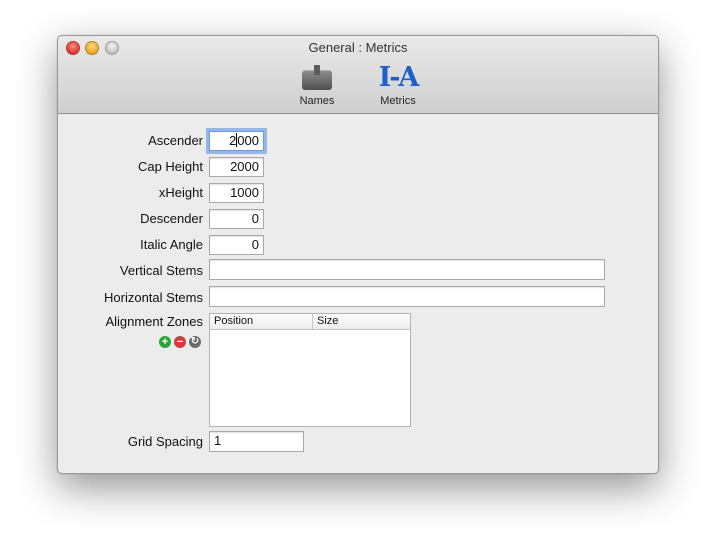 The height and width of the screenshot is (552, 714). Describe the element at coordinates (171, 244) in the screenshot. I see `italic-angle-label: Italic Angle` at that location.